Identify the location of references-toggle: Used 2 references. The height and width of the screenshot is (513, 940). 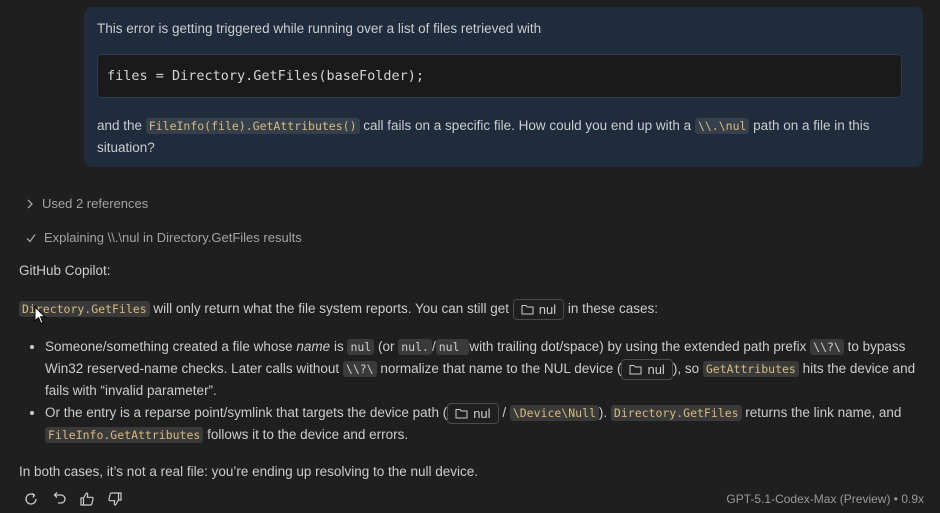
(87, 203).